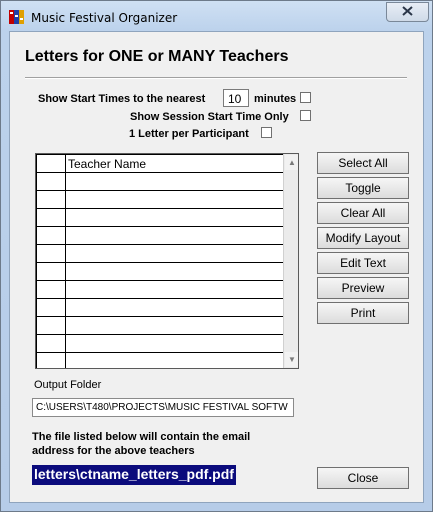  What do you see at coordinates (216, 78) in the screenshot?
I see `divider` at bounding box center [216, 78].